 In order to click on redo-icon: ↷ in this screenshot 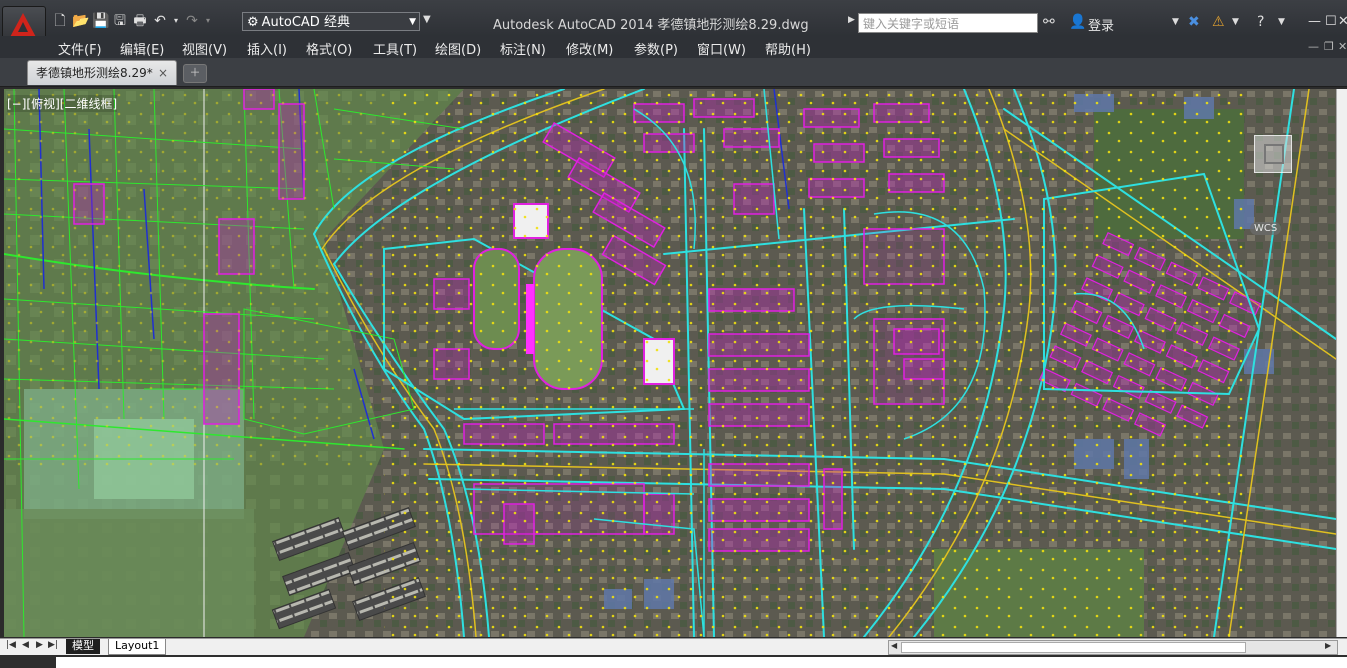, I will do `click(192, 21)`.